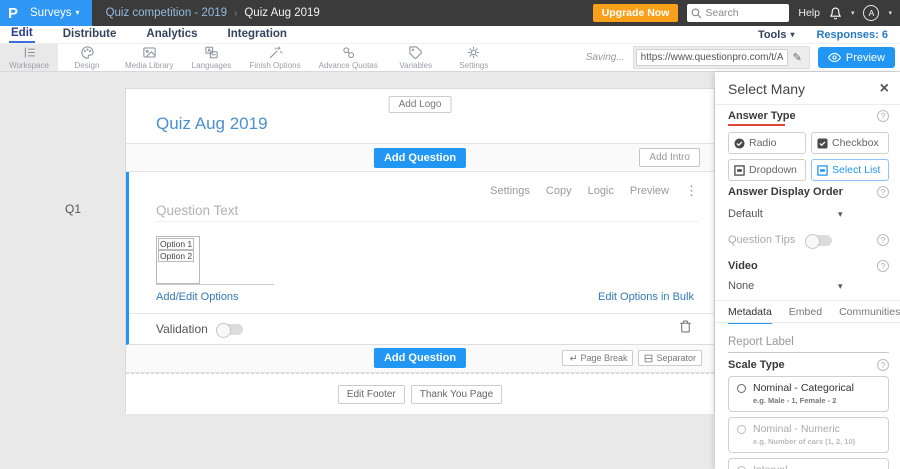  Describe the element at coordinates (770, 466) in the screenshot. I see `scale-option-title: Interval` at that location.